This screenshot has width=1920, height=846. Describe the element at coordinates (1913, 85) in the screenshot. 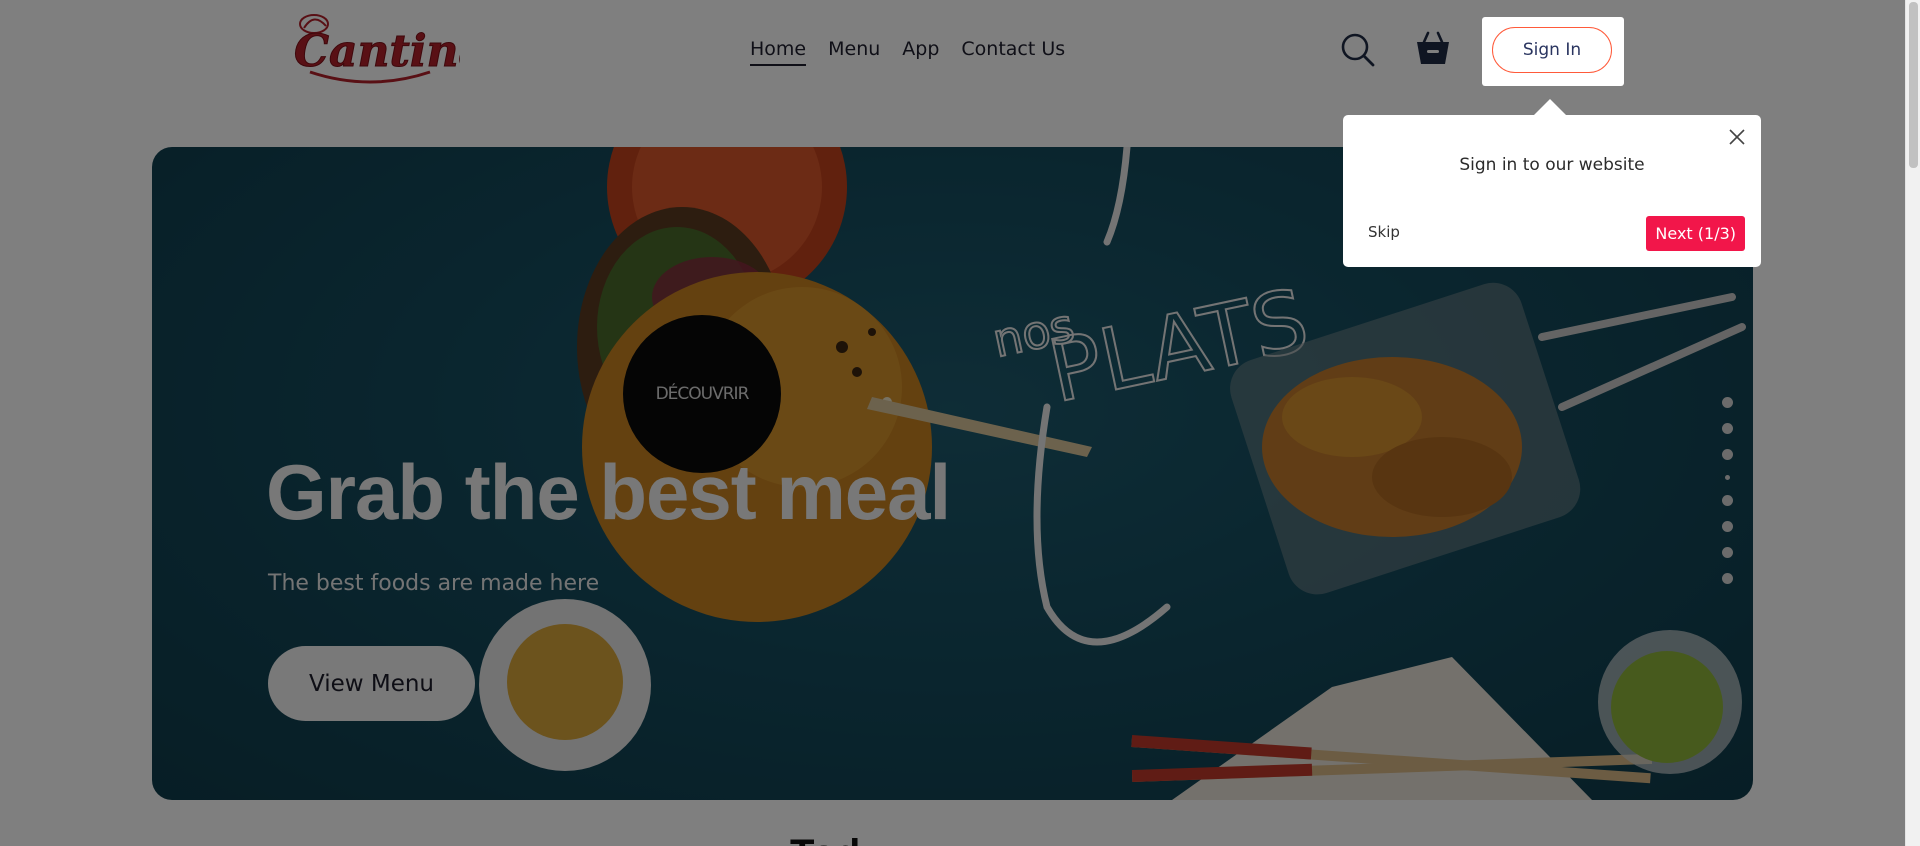

I see `scrollbar-thumb` at that location.